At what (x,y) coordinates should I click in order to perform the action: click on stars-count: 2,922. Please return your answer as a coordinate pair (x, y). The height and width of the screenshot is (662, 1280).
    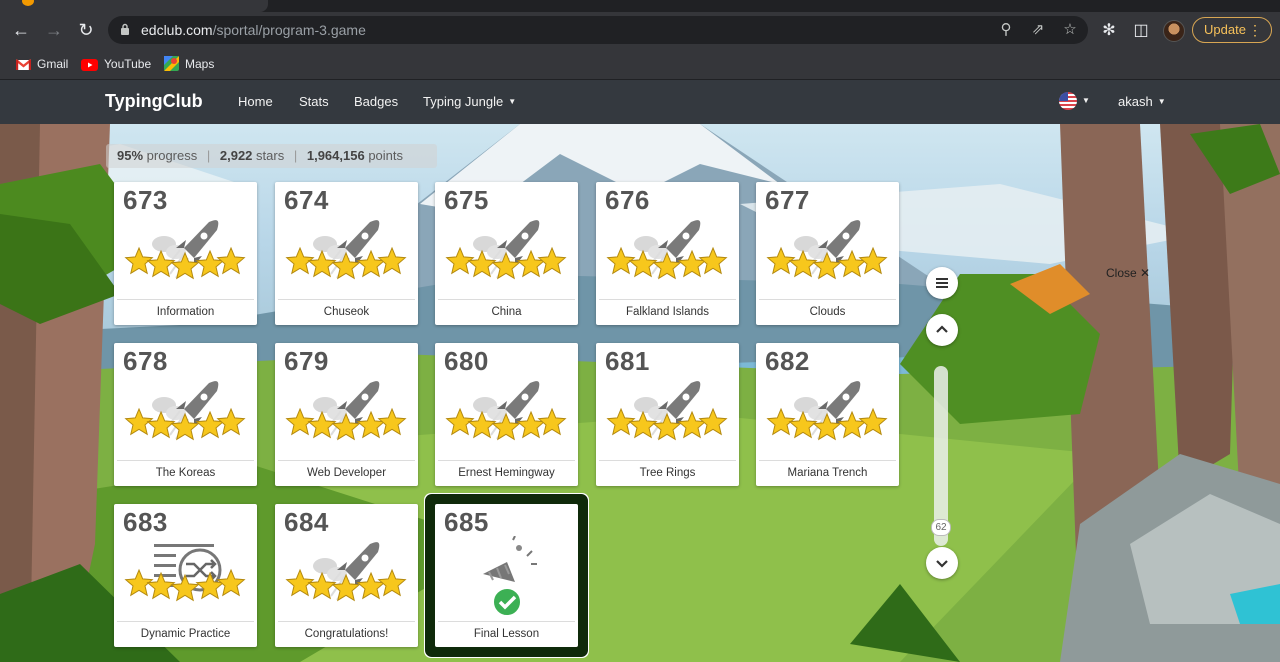
    Looking at the image, I should click on (236, 155).